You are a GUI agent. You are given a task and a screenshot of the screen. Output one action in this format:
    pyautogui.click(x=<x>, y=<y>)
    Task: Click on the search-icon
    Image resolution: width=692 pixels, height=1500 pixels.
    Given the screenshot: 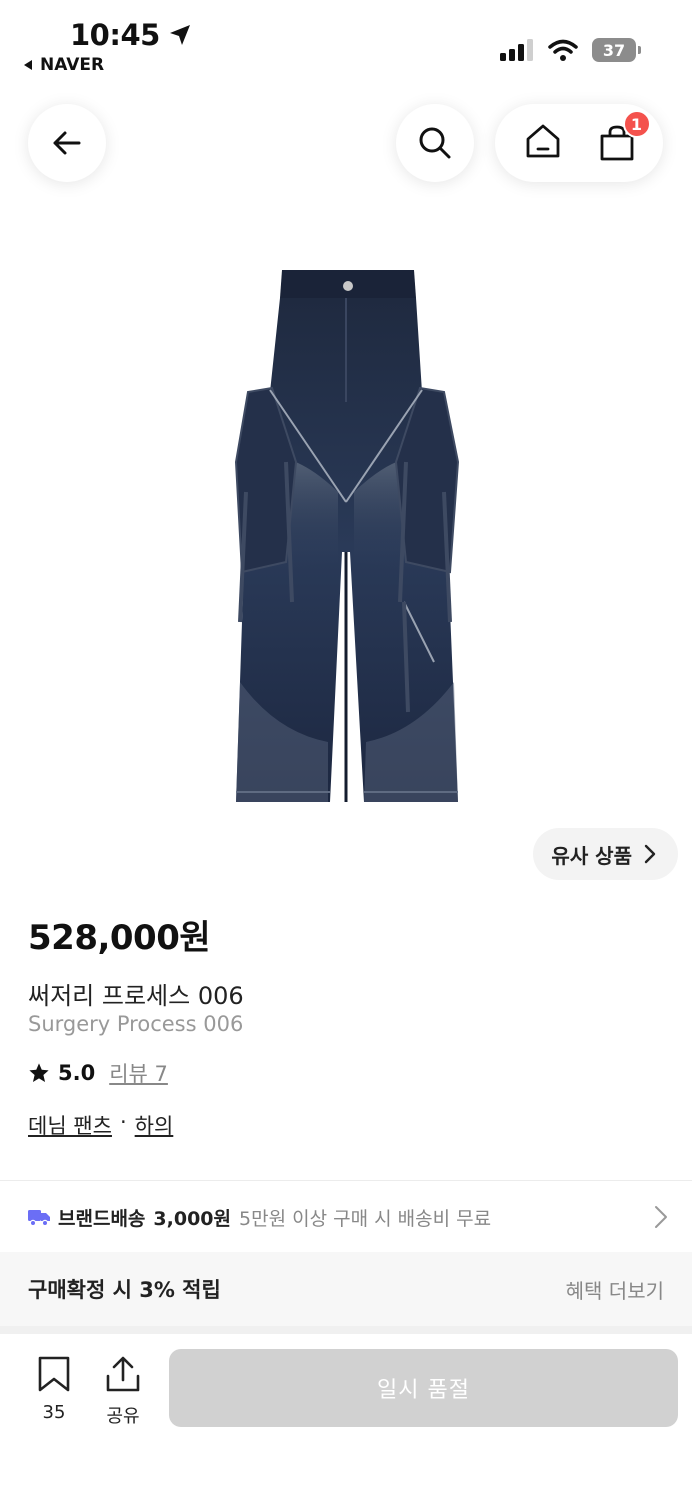 What is the action you would take?
    pyautogui.click(x=435, y=143)
    